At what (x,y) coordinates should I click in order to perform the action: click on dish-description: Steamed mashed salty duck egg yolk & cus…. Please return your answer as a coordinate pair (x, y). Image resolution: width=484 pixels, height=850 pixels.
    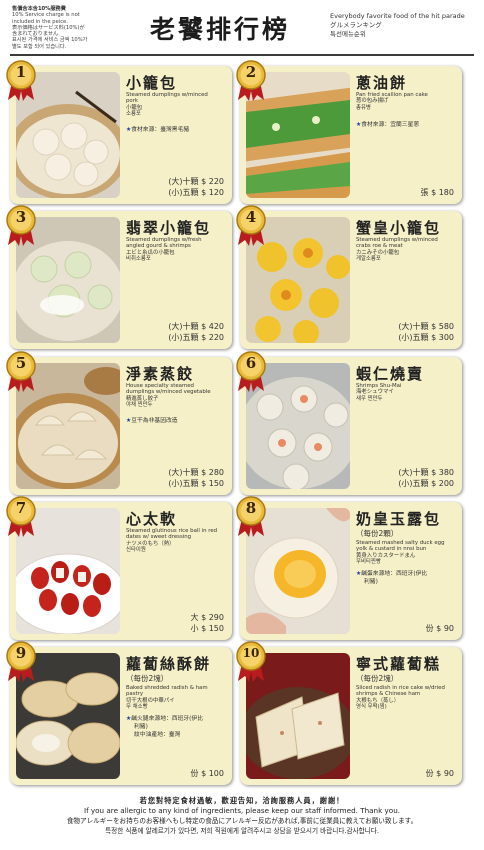
    Looking at the image, I should click on (408, 553).